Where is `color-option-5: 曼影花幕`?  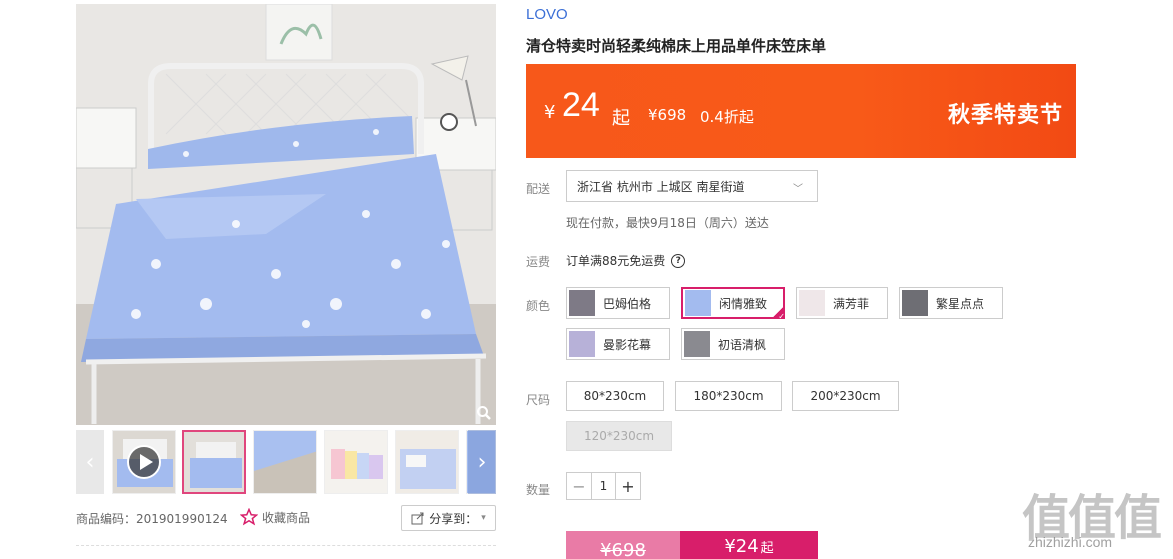
color-option-5: 曼影花幕 is located at coordinates (618, 344).